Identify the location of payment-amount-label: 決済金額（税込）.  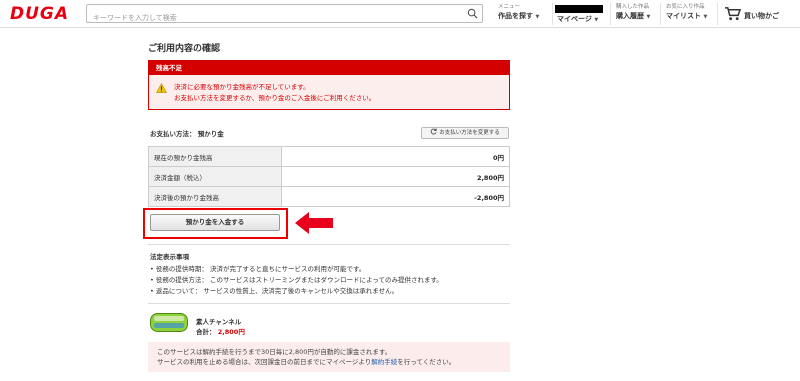
(215, 176).